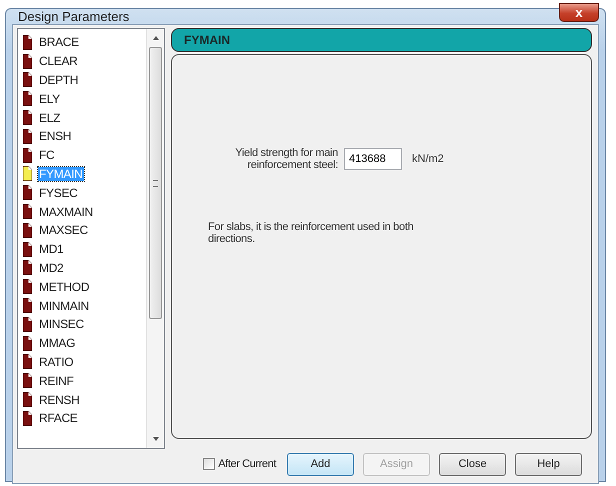  I want to click on parameter-item: MD2, so click(51, 267).